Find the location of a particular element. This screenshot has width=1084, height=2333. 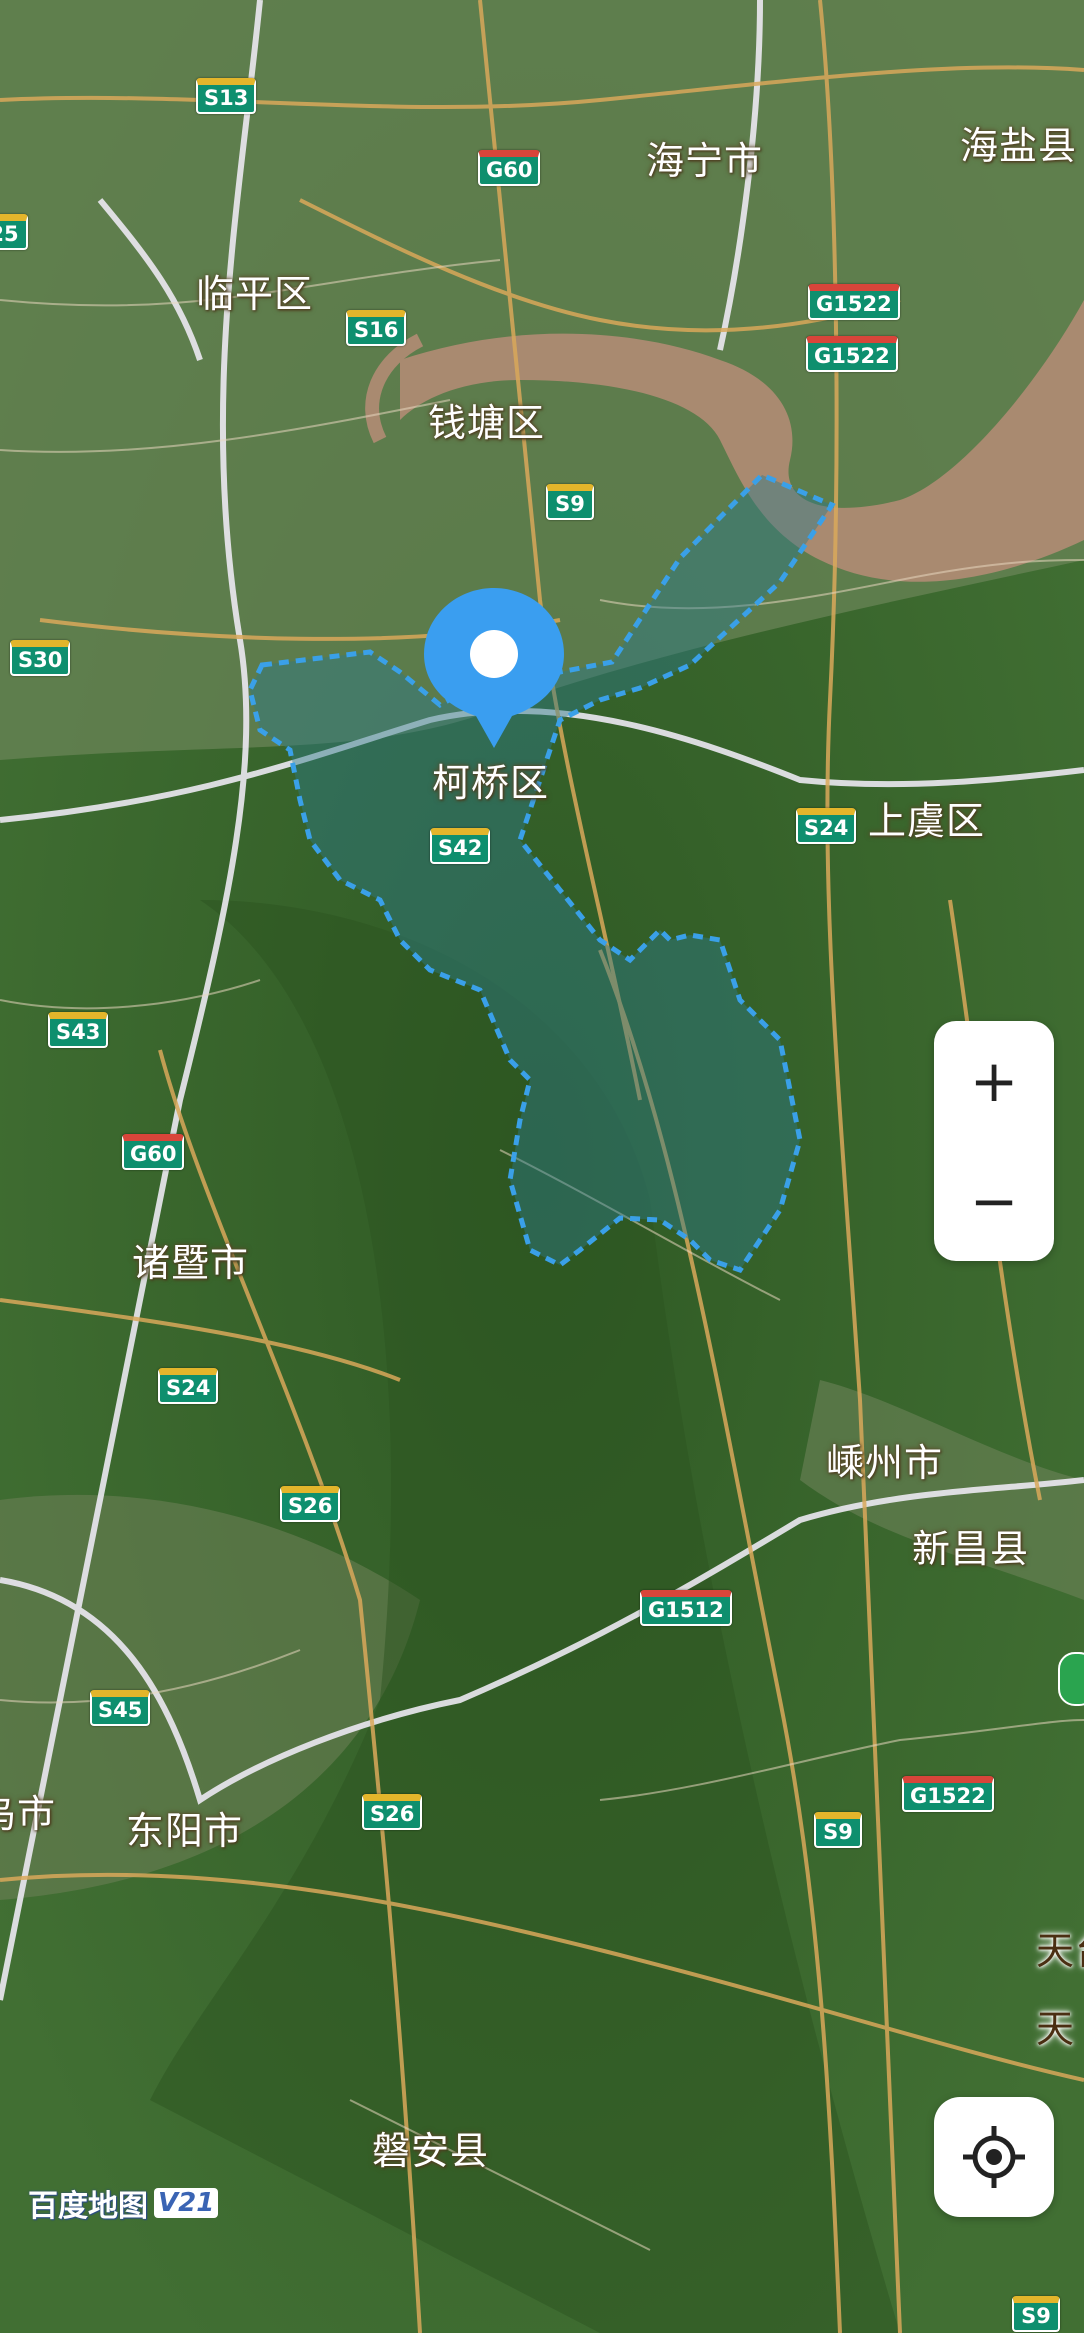

road-shield: S16 is located at coordinates (376, 328).